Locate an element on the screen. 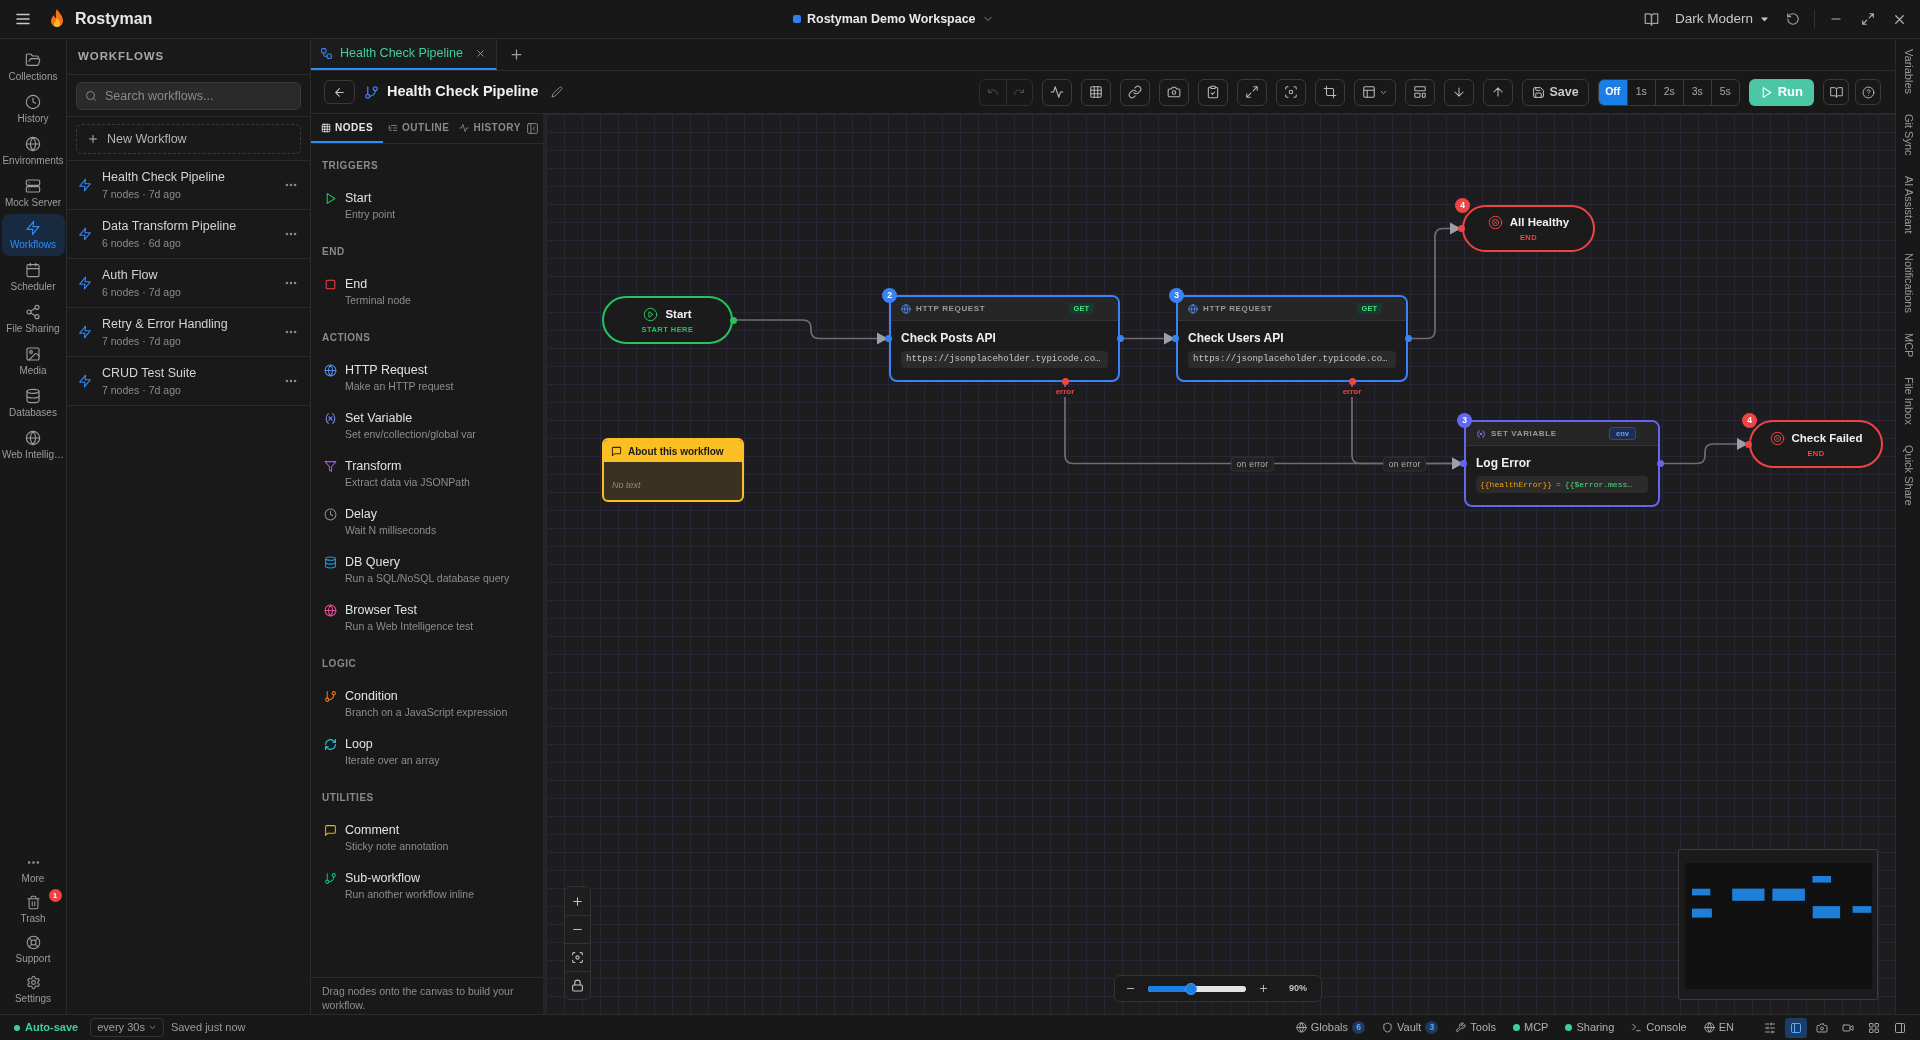 This screenshot has height=1040, width=1920. status-item: EN is located at coordinates (1718, 1027).